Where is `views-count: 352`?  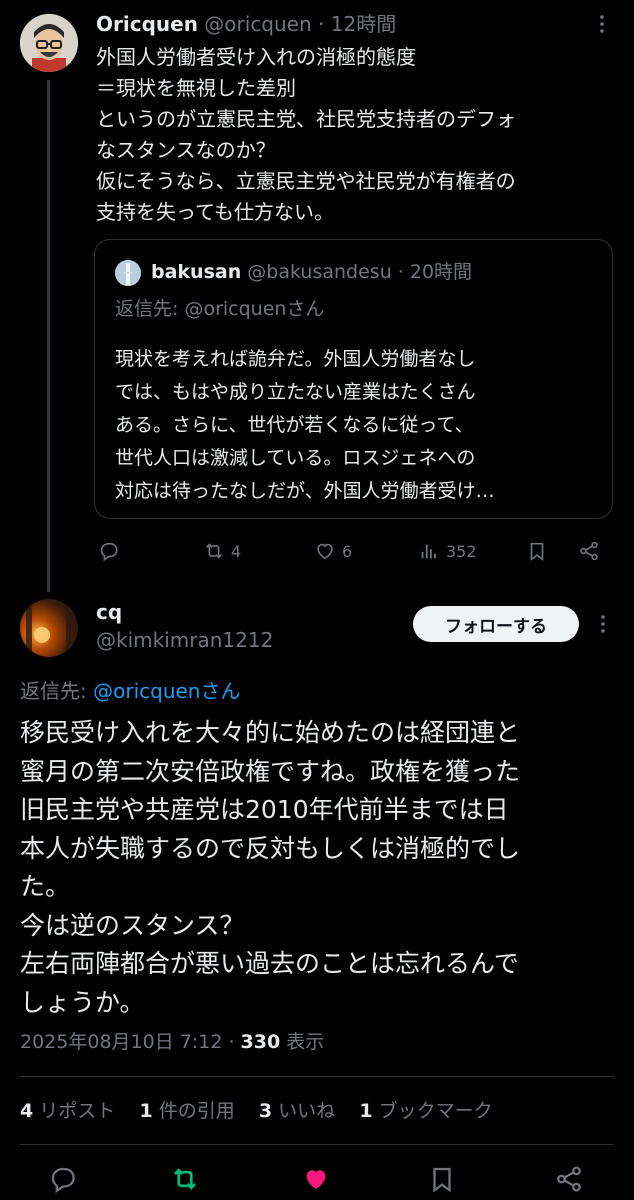
views-count: 352 is located at coordinates (461, 551).